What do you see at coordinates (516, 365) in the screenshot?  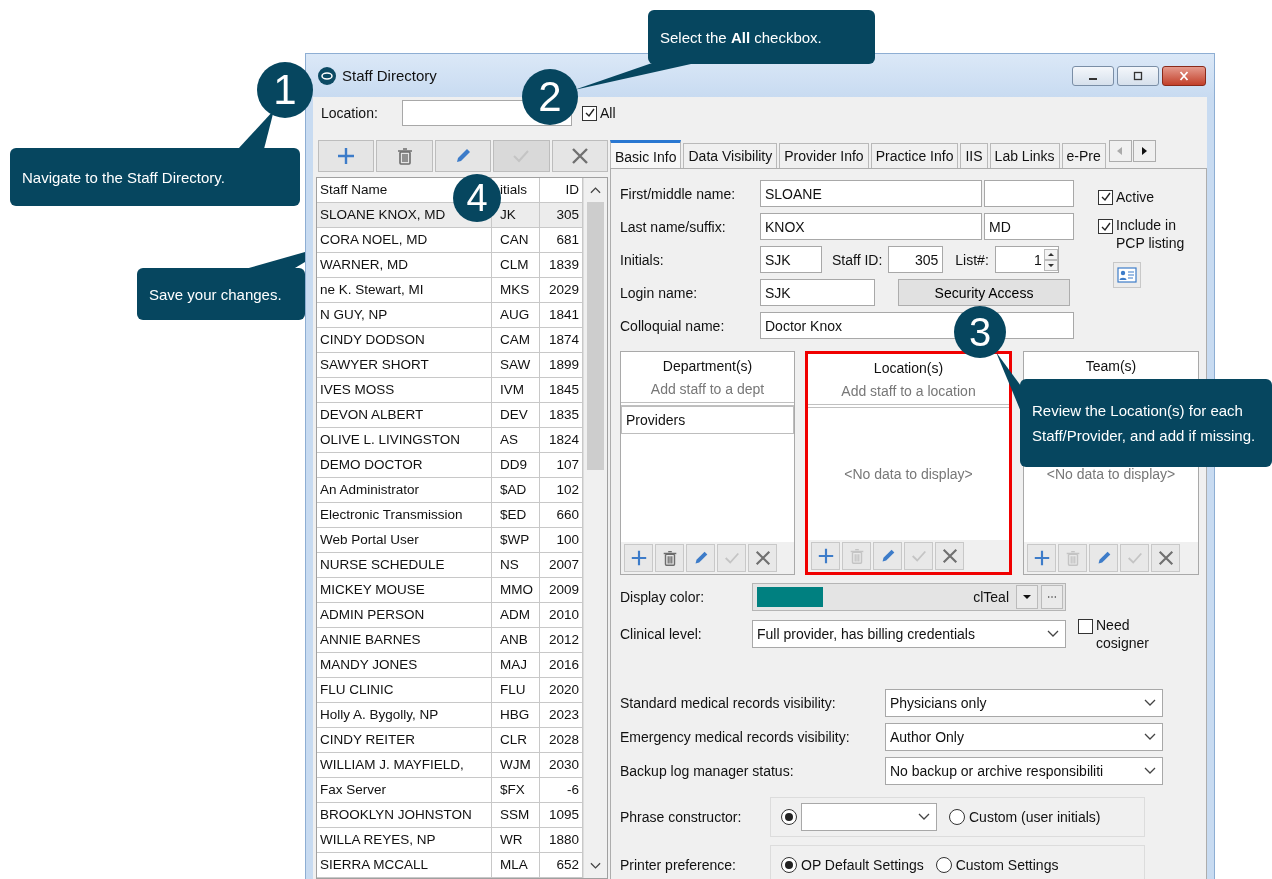 I see `table-cell: SAW` at bounding box center [516, 365].